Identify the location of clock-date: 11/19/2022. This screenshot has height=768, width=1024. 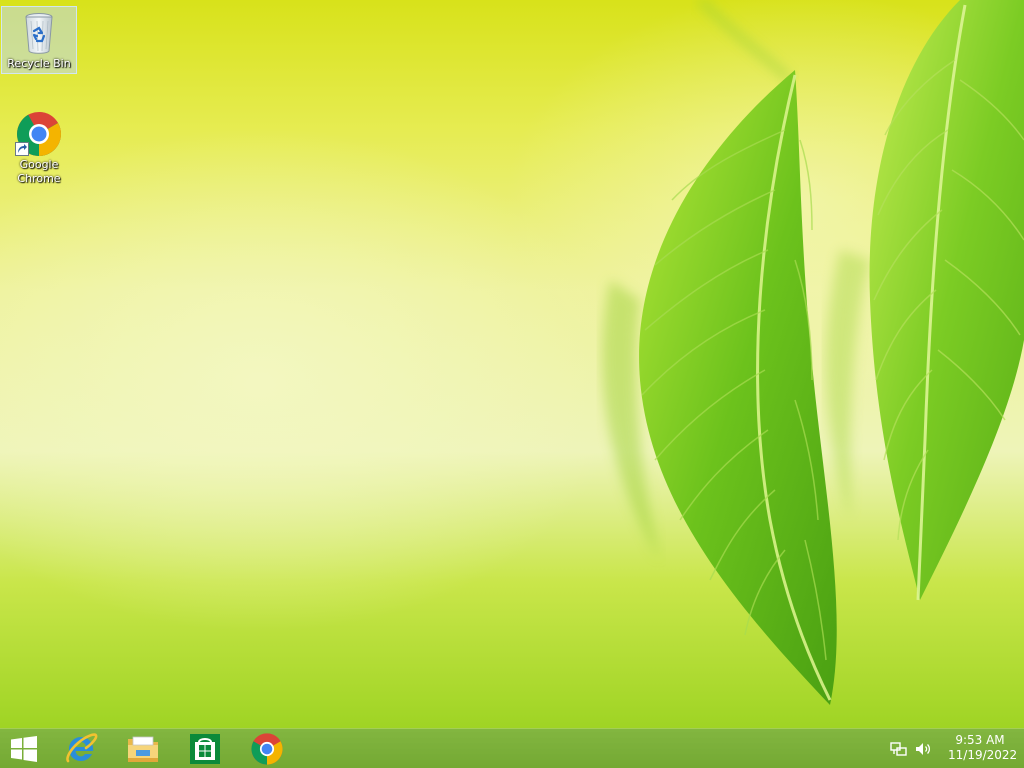
(983, 755).